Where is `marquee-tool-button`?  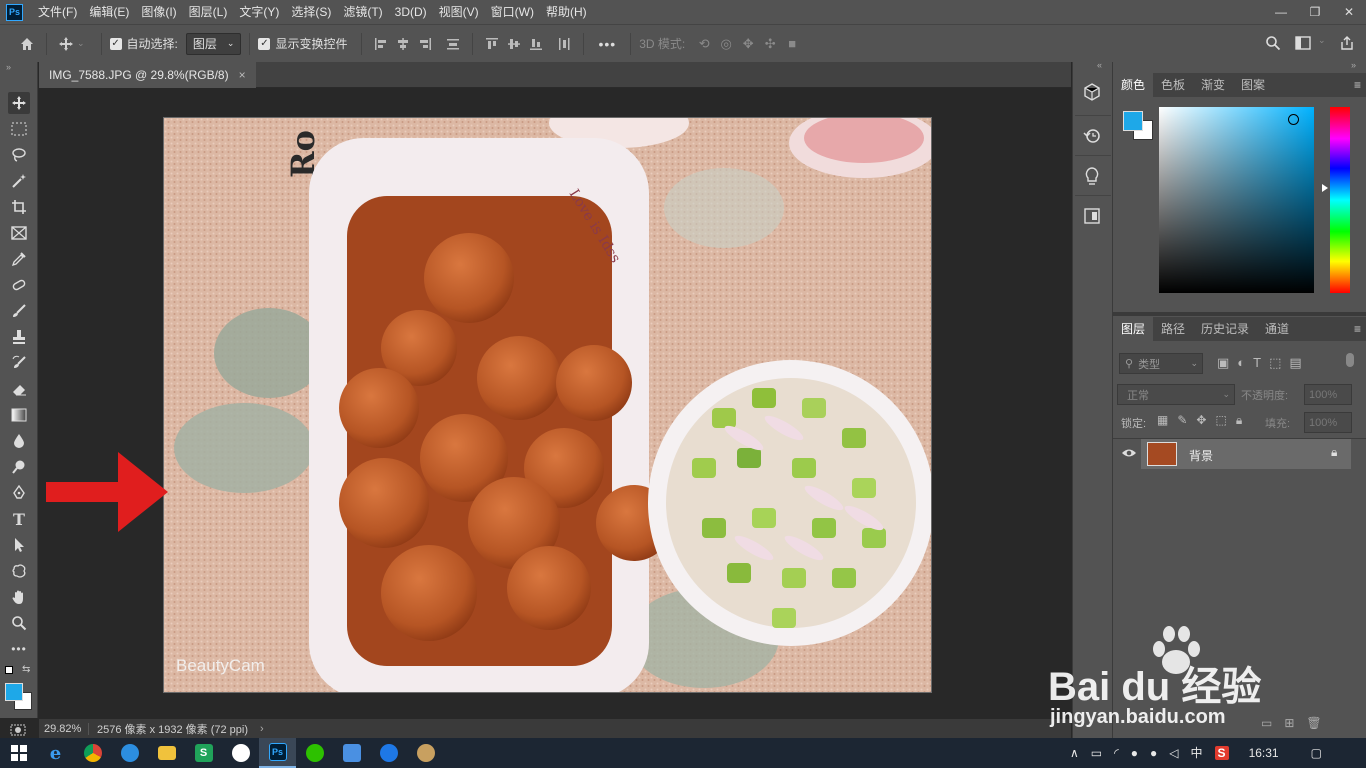
marquee-tool-button is located at coordinates (19, 129).